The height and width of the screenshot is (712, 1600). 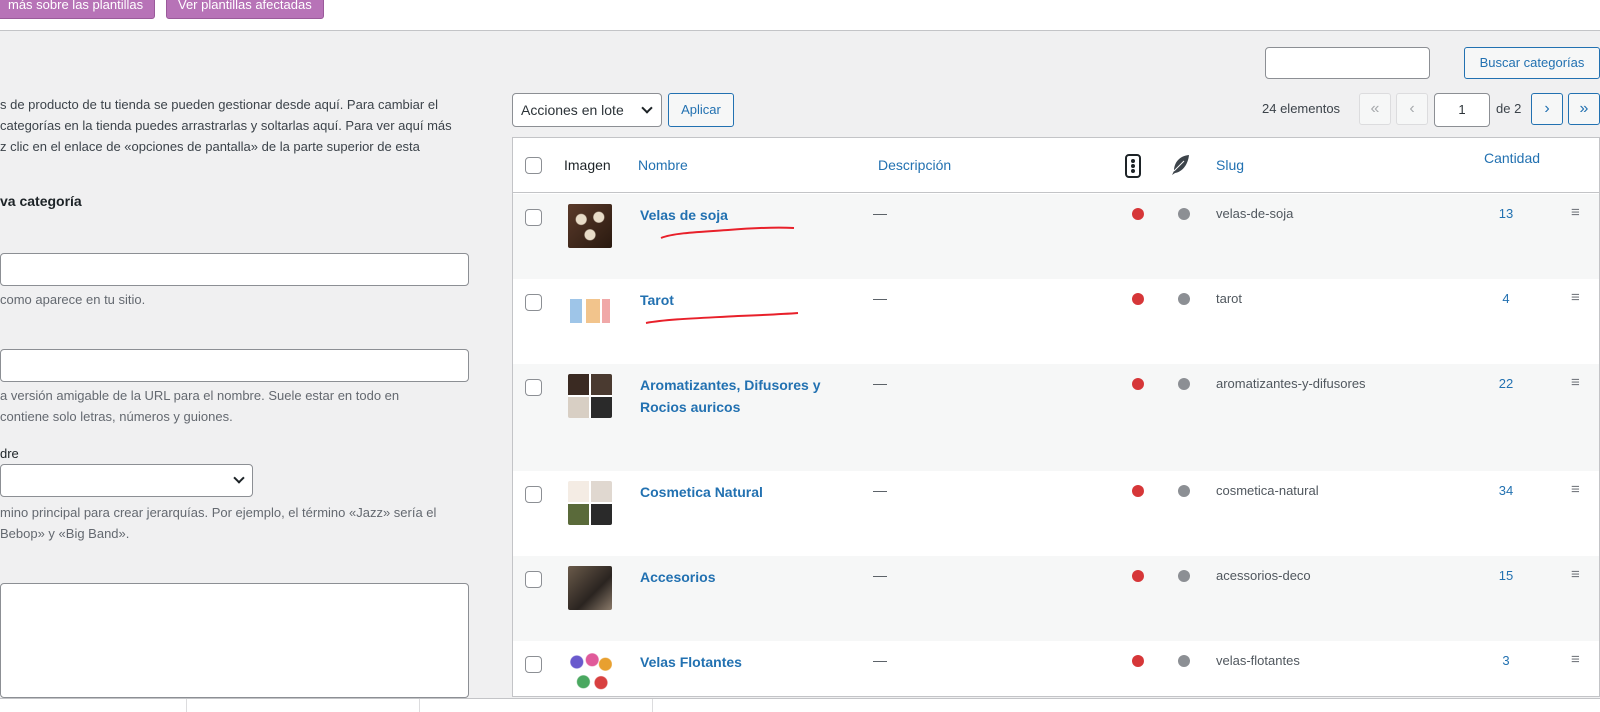 What do you see at coordinates (701, 110) in the screenshot?
I see `apply-button: Aplicar` at bounding box center [701, 110].